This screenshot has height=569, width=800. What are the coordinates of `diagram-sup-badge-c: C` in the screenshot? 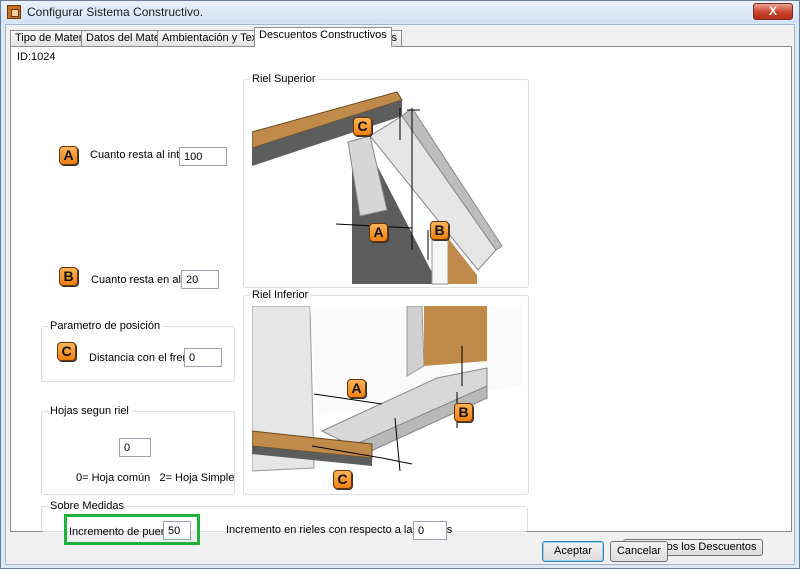 It's located at (362, 126).